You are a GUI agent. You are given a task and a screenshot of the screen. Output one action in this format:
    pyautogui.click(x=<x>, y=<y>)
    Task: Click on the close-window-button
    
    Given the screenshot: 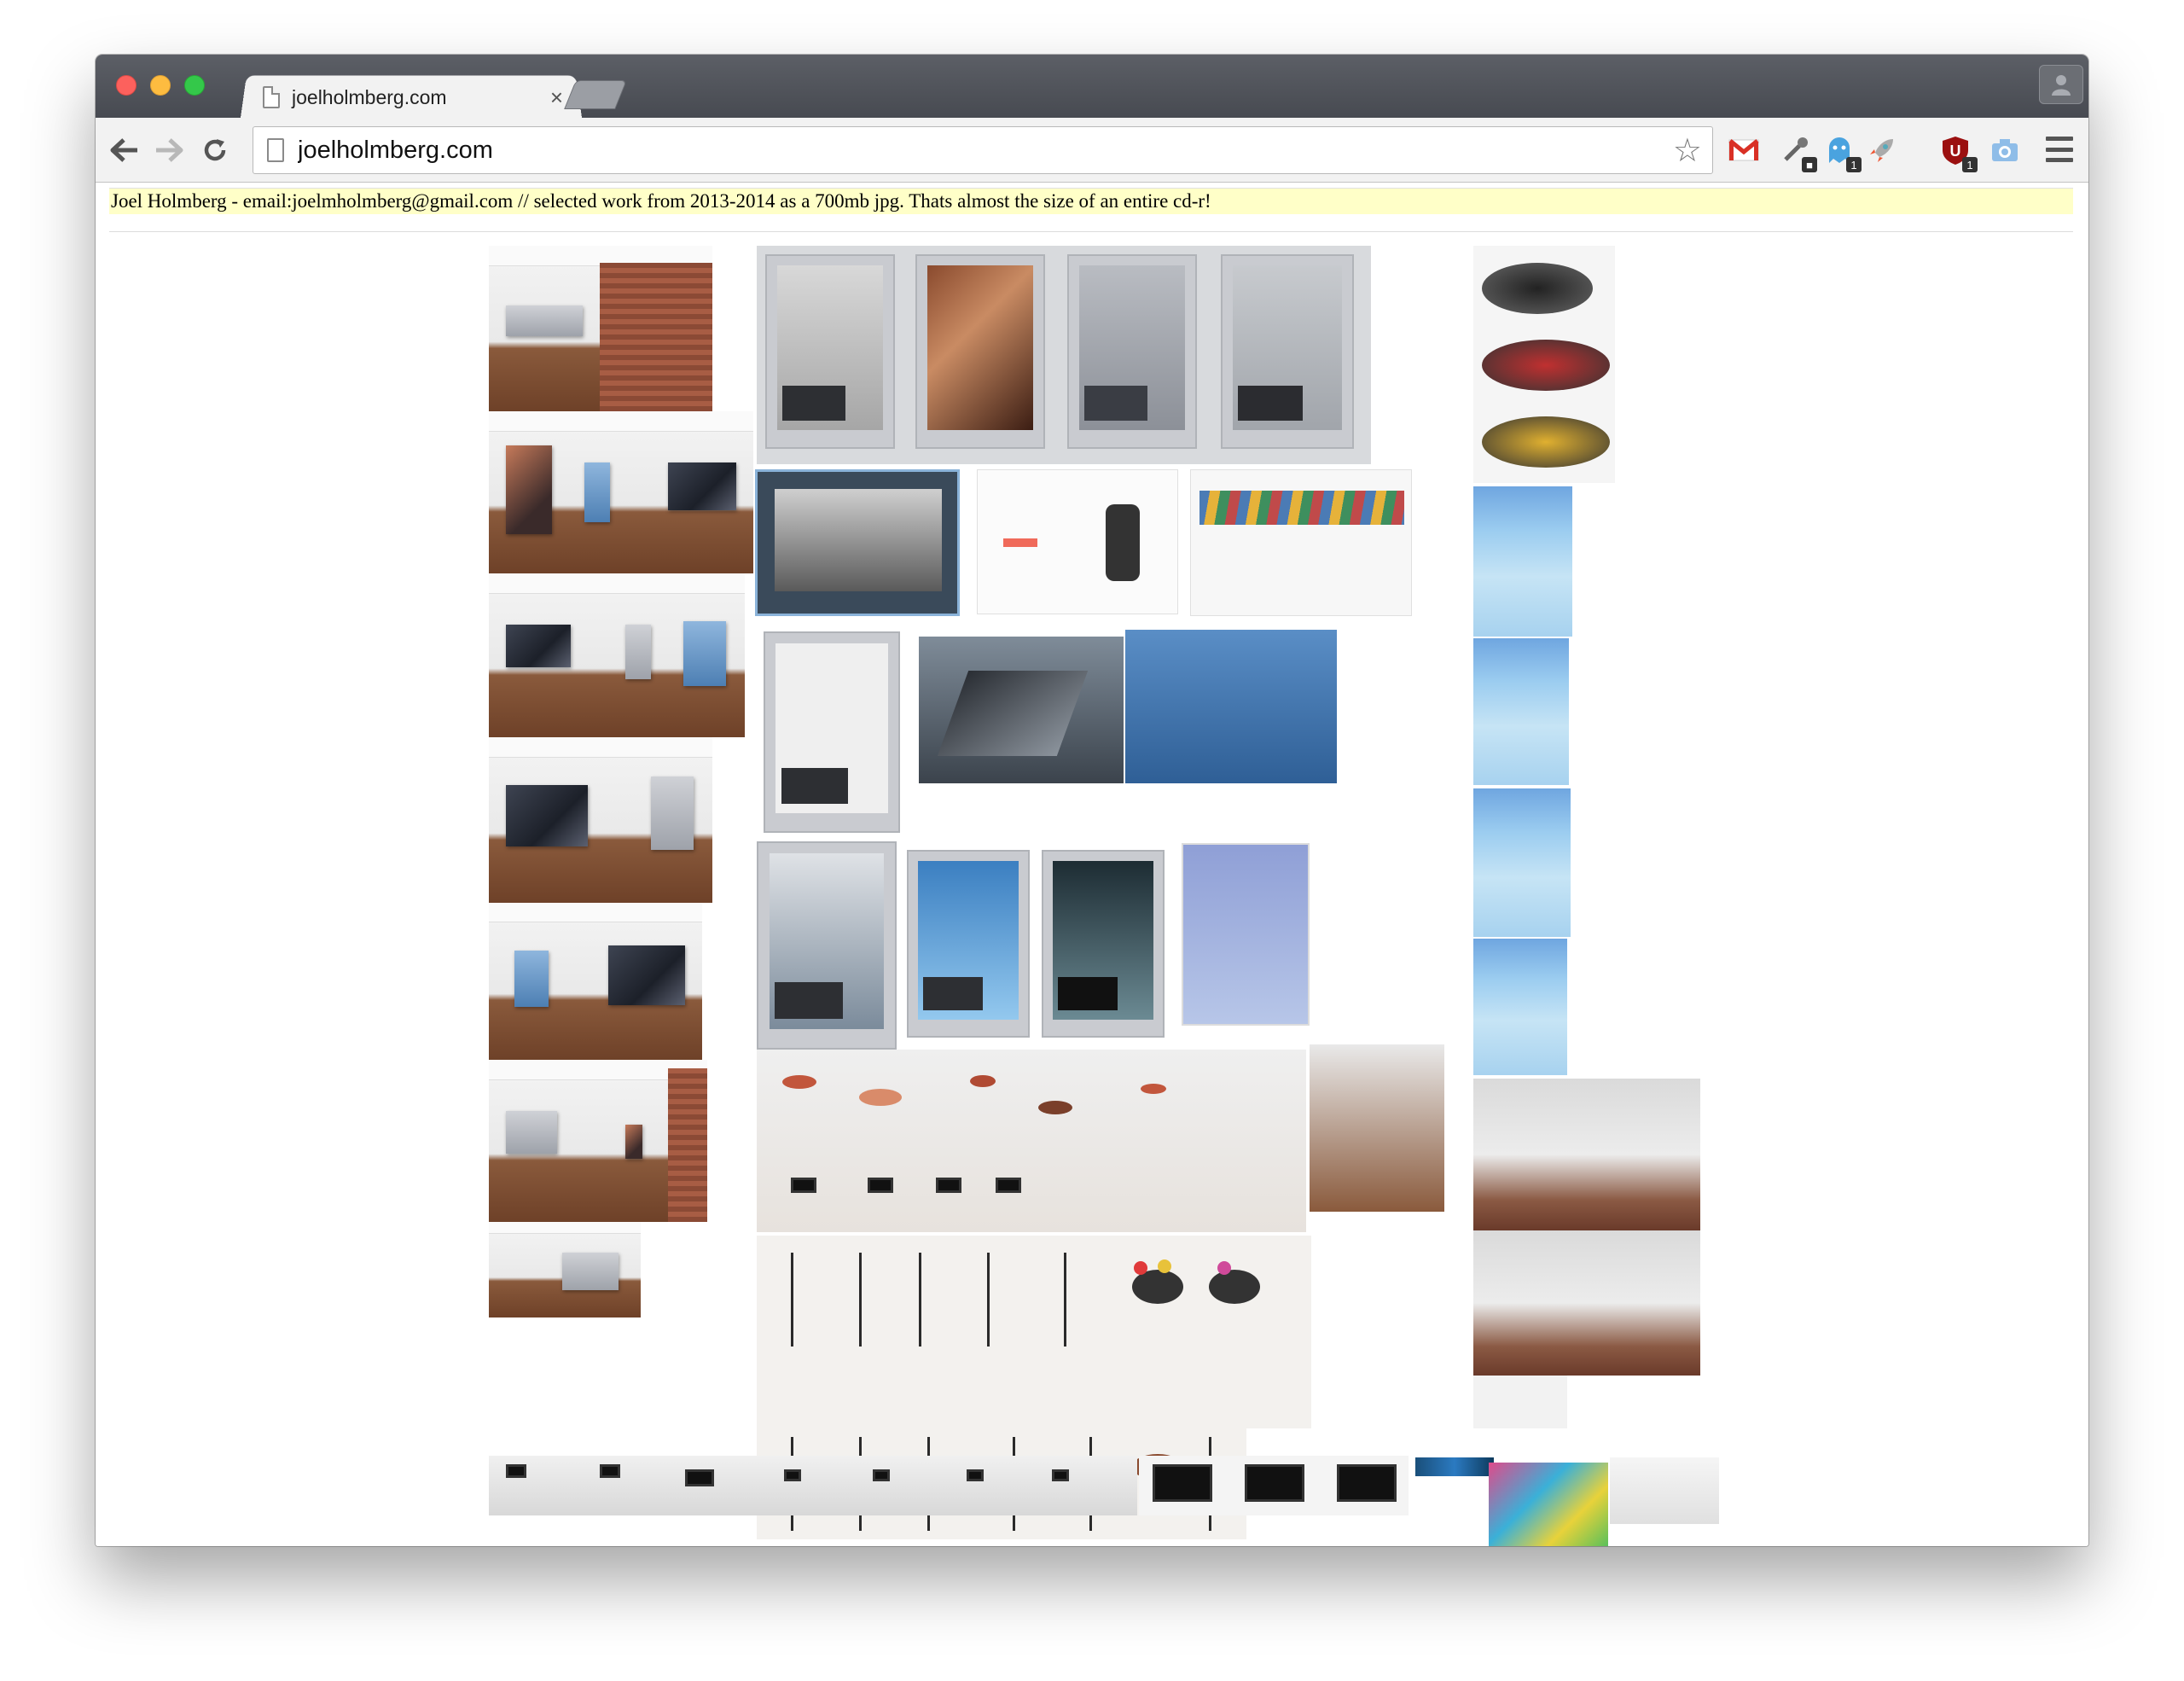 What is the action you would take?
    pyautogui.click(x=126, y=85)
    